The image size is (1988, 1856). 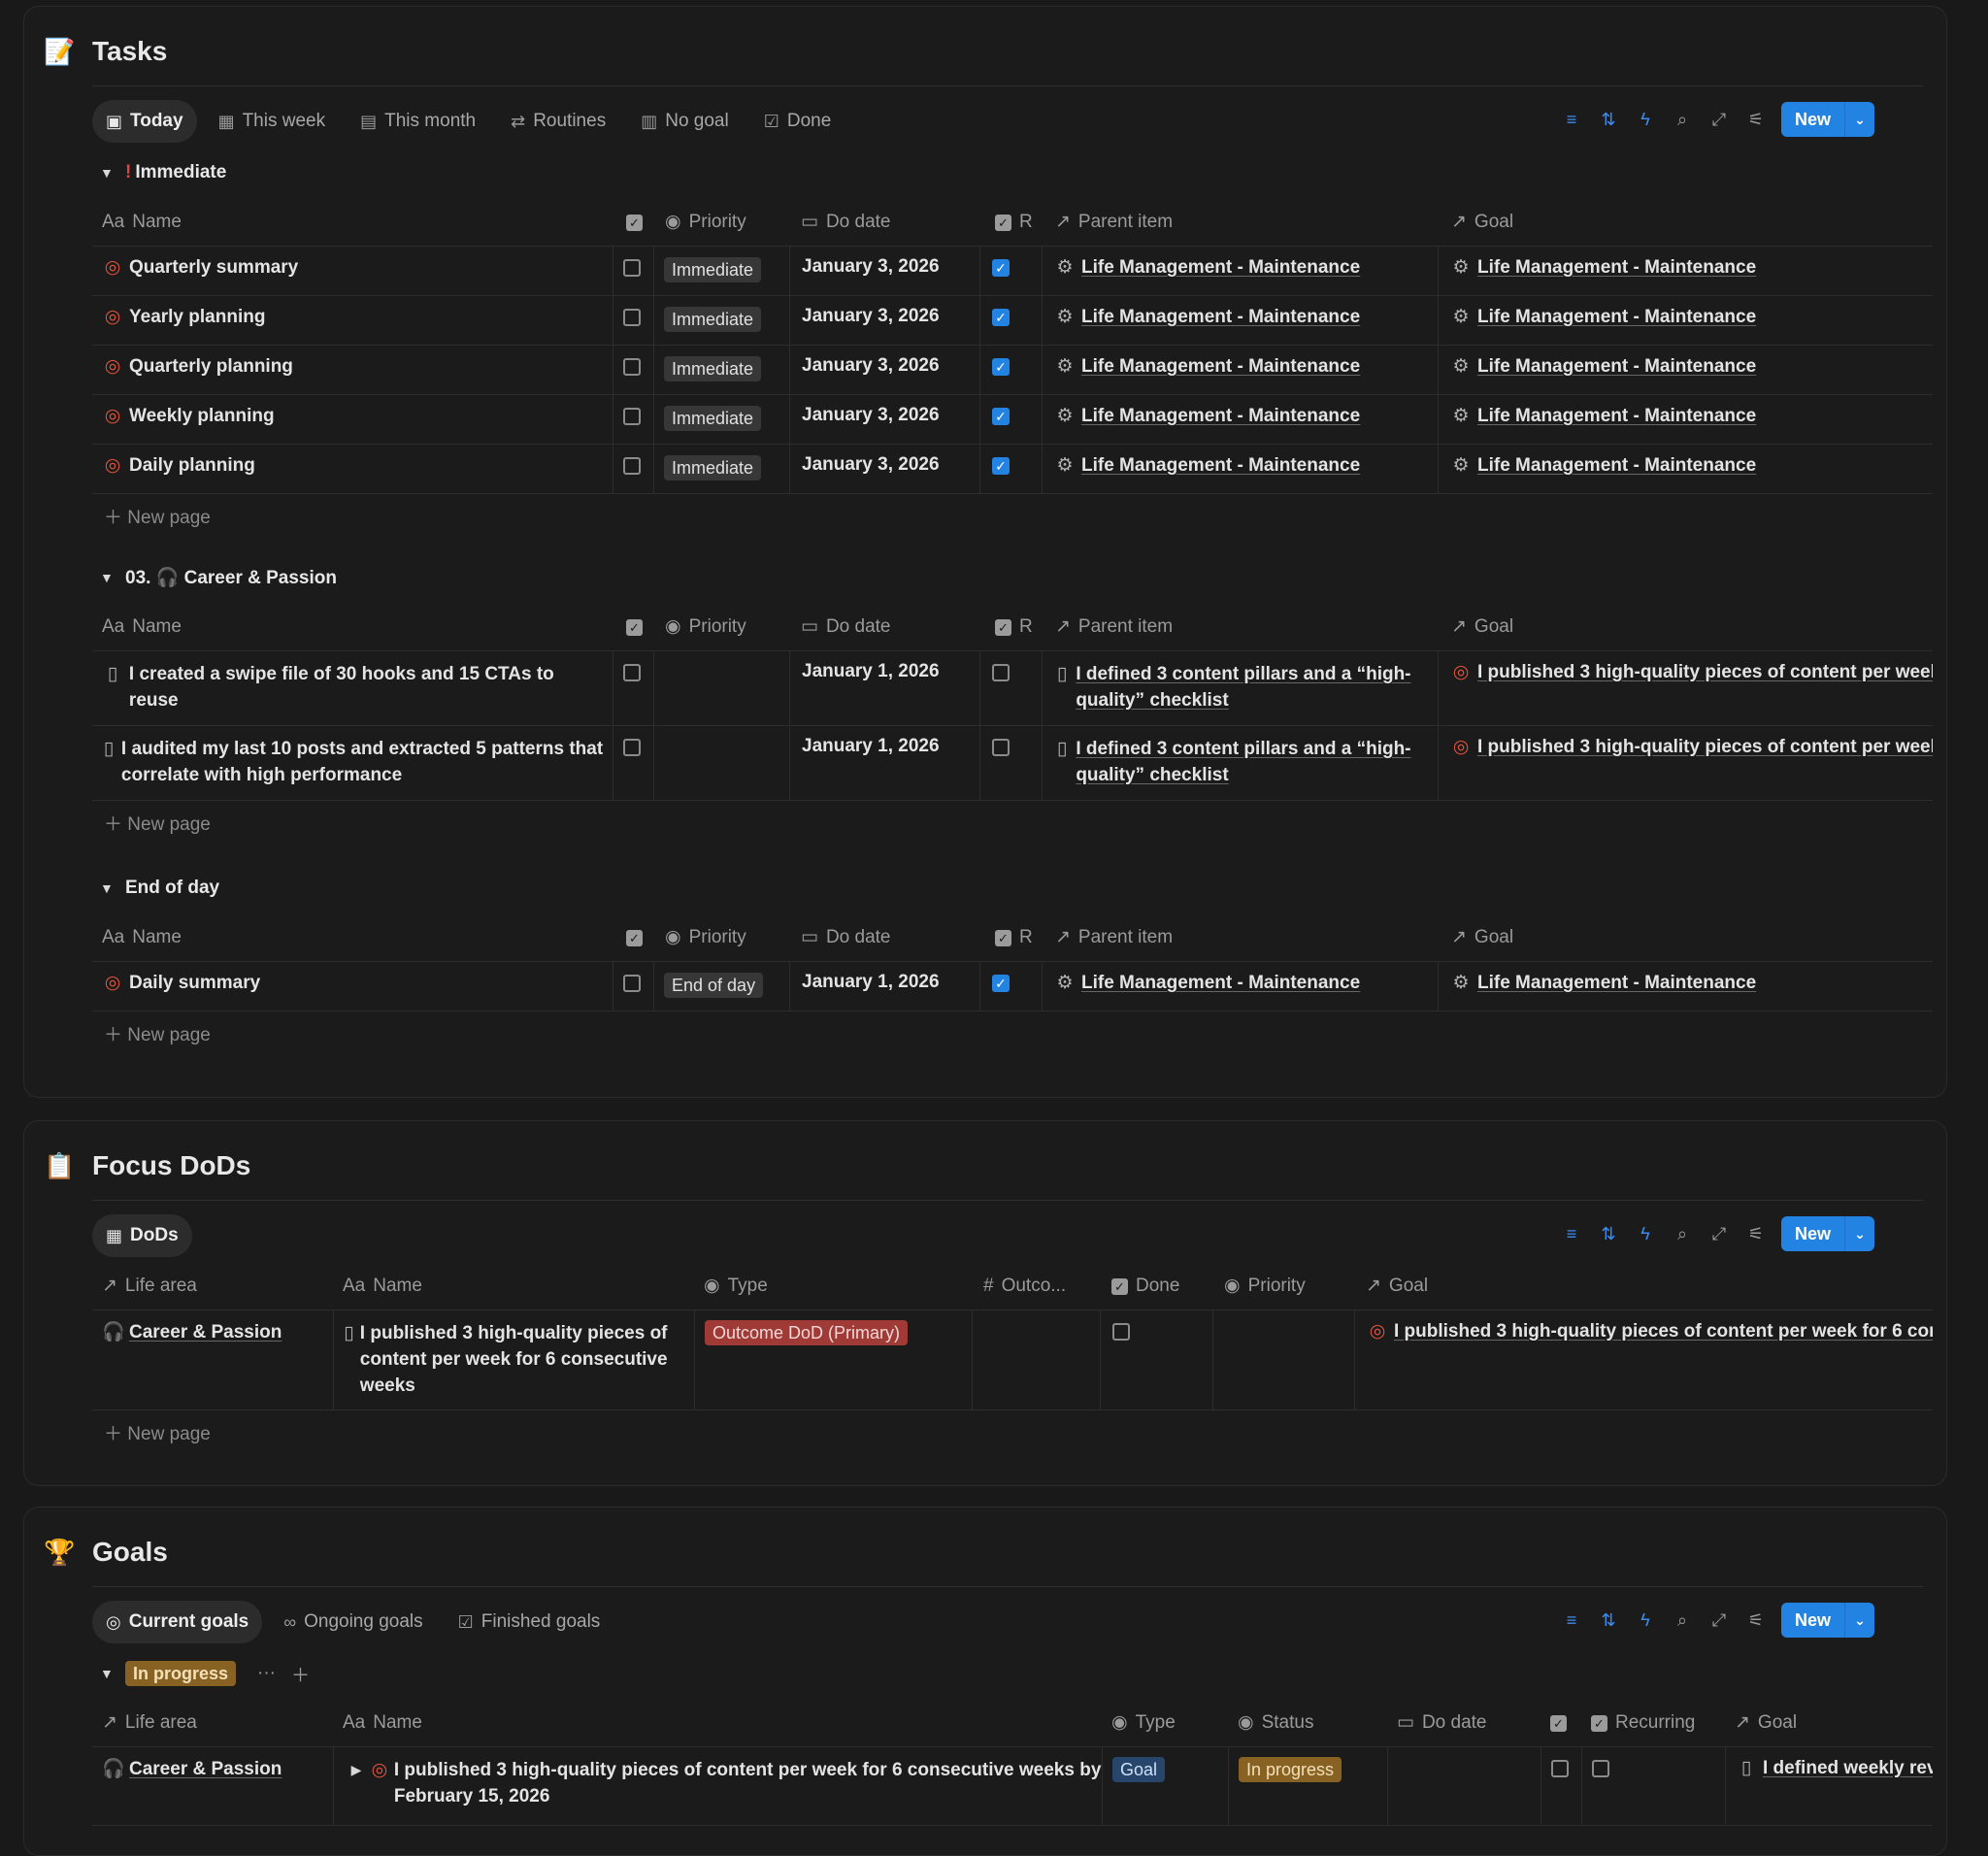 What do you see at coordinates (1232, 1286) in the screenshot?
I see `select-property-icon: ◉` at bounding box center [1232, 1286].